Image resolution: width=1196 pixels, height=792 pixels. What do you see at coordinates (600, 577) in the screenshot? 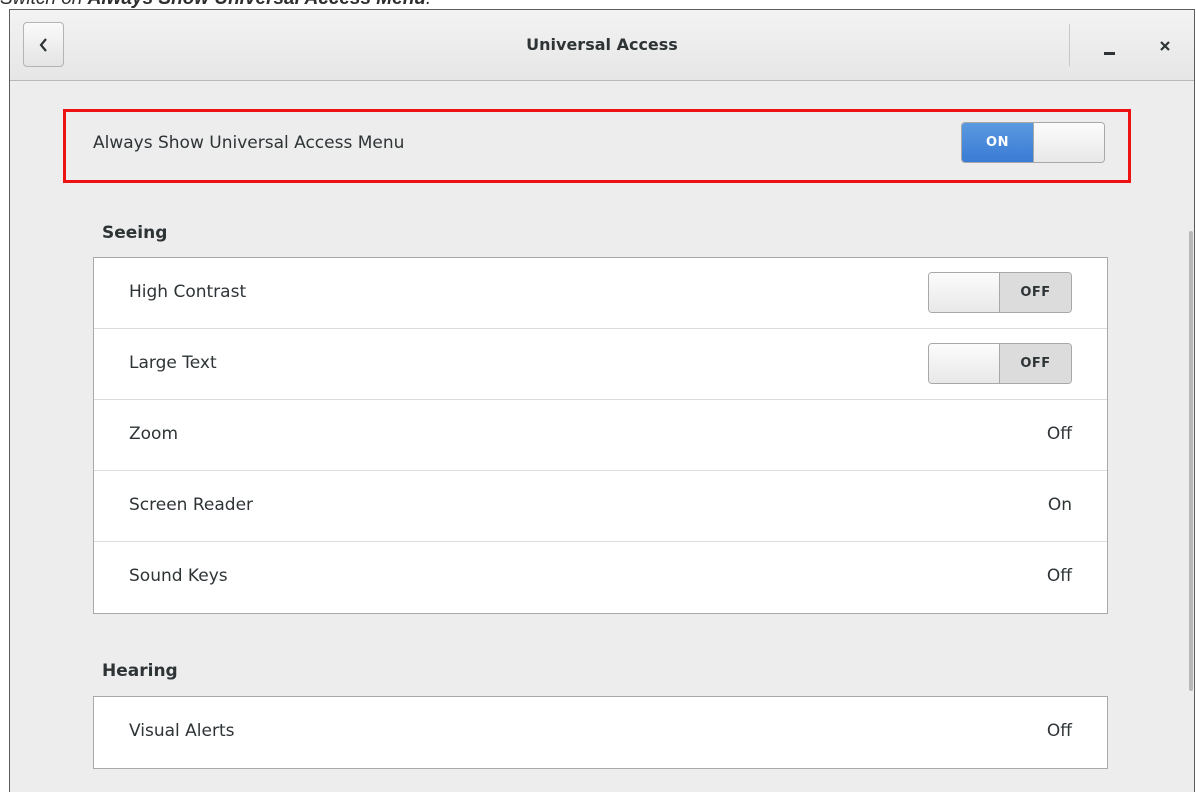
I see `row-sound-keys: Sound Keys Off` at bounding box center [600, 577].